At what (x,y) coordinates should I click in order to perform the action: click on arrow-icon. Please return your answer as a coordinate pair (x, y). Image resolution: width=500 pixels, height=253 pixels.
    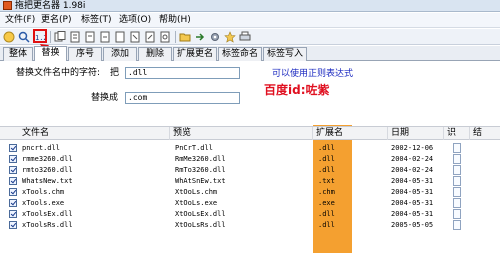
    Looking at the image, I should click on (200, 37).